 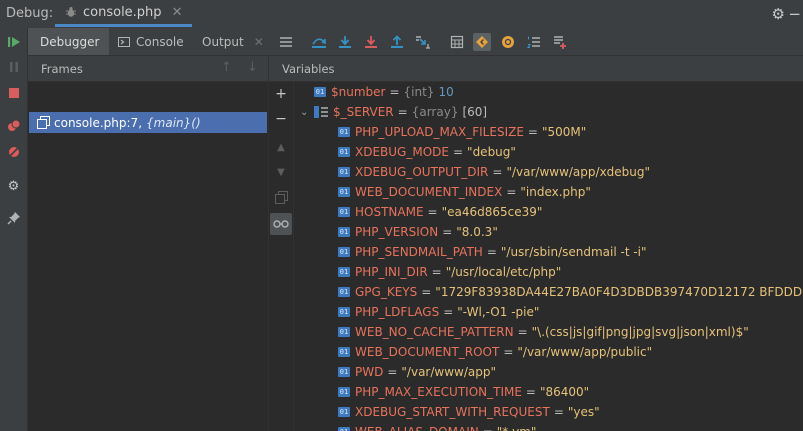 What do you see at coordinates (457, 42) in the screenshot?
I see `evaluate-expression-icon` at bounding box center [457, 42].